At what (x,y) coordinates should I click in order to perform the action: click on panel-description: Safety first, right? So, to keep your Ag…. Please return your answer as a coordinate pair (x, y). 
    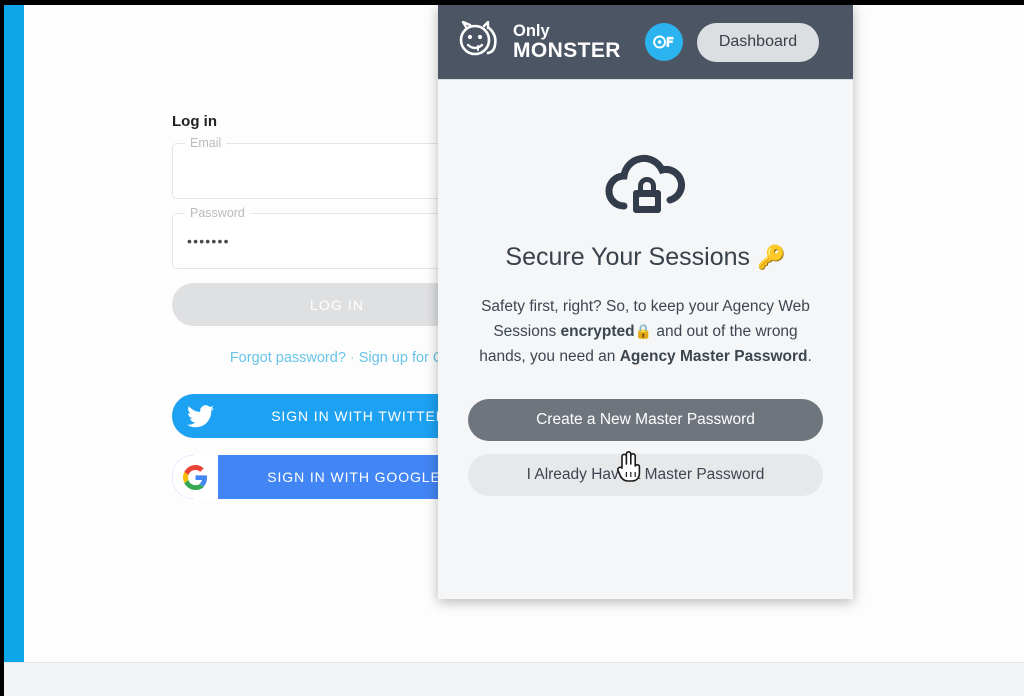
    Looking at the image, I should click on (645, 331).